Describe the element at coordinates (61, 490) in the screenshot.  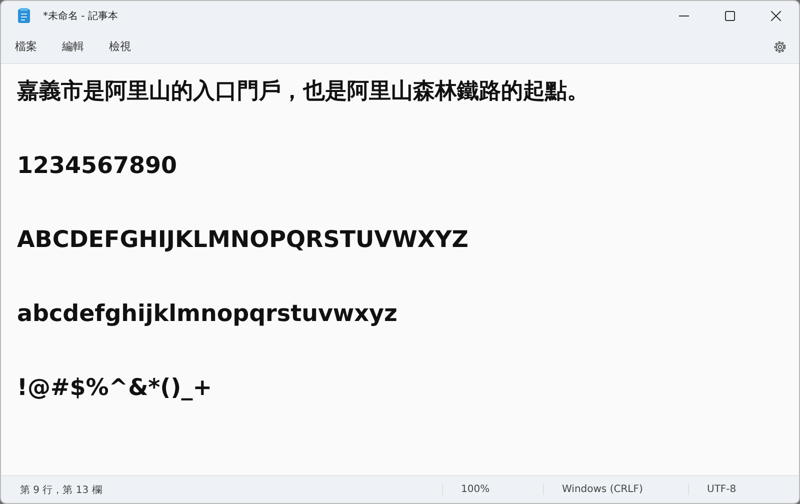
I see `cursor-position: 第 9 行，第 13 欄` at that location.